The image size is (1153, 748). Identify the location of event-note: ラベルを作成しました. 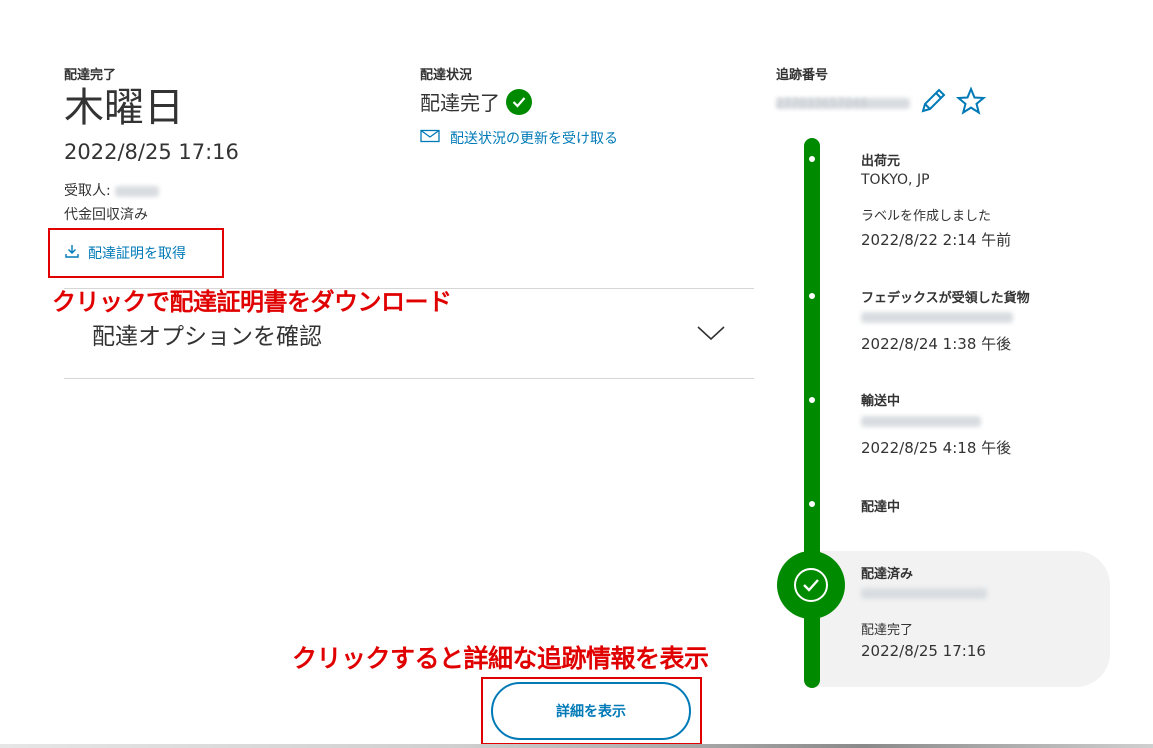
(926, 216).